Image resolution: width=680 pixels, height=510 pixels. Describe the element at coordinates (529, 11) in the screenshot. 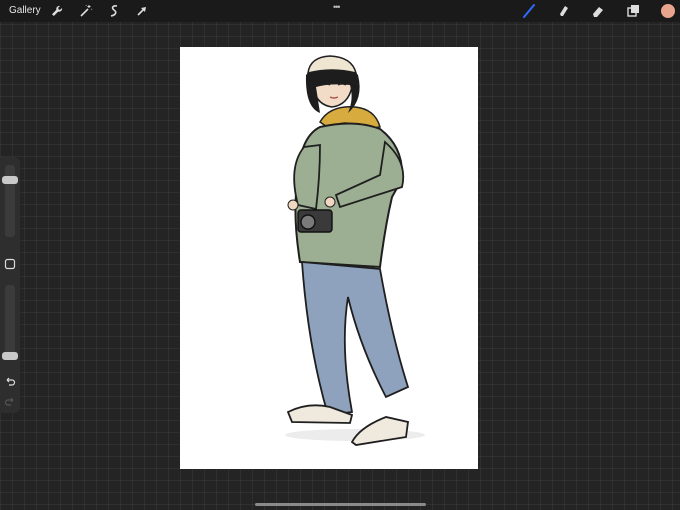

I see `brush-icon` at that location.